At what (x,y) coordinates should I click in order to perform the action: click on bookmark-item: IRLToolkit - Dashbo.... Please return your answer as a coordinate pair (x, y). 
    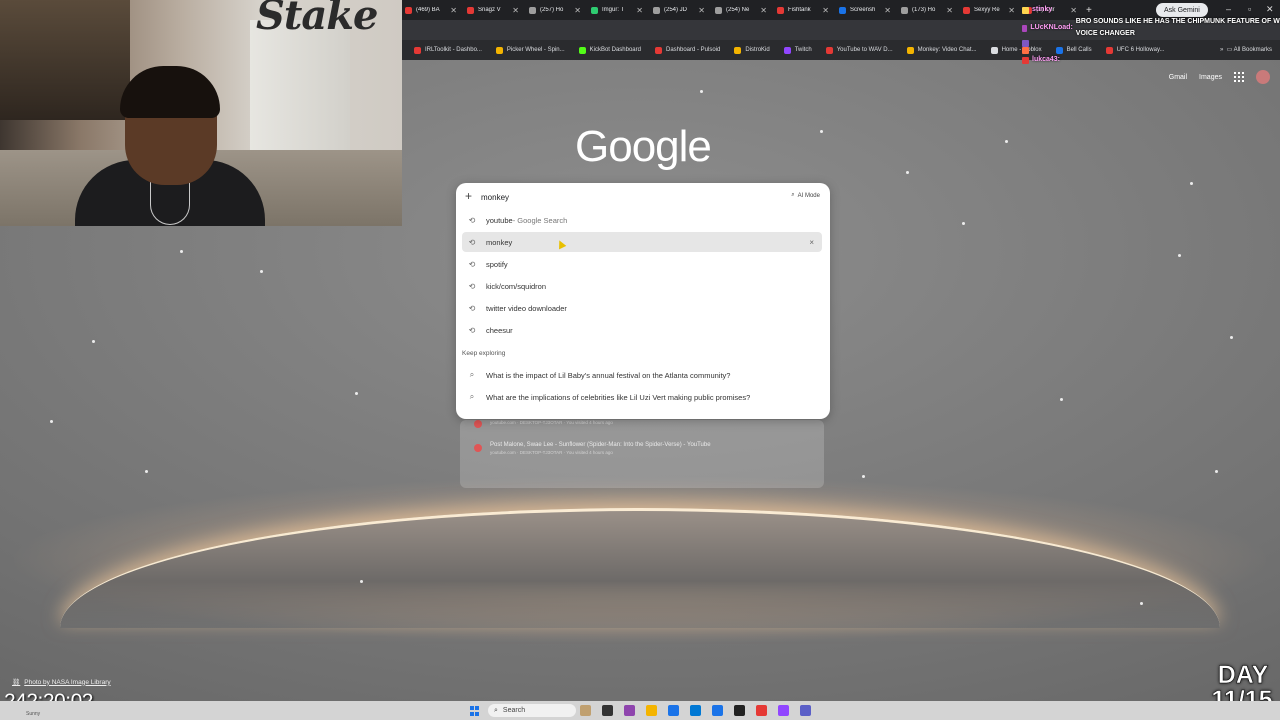
    Looking at the image, I should click on (448, 50).